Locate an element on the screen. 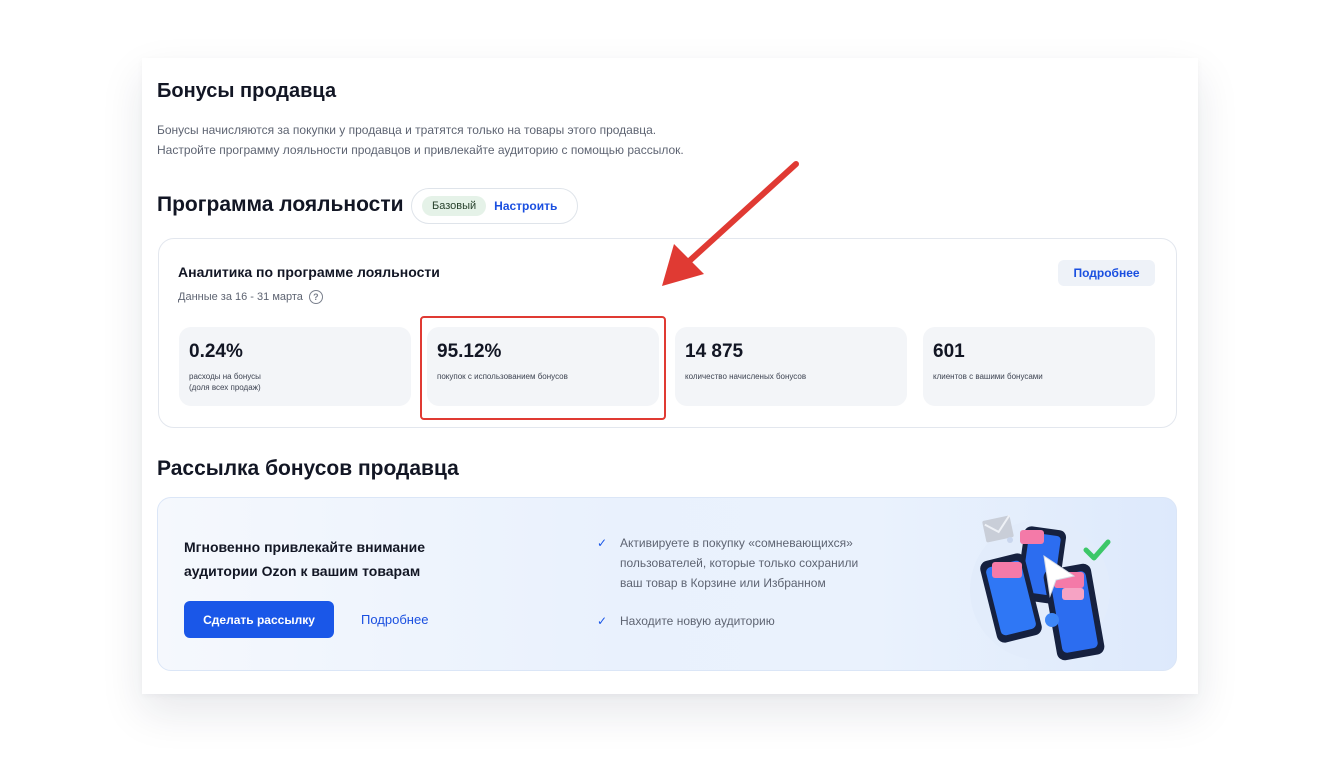  loyalty-level-pill: Базовый Настроить is located at coordinates (494, 206).